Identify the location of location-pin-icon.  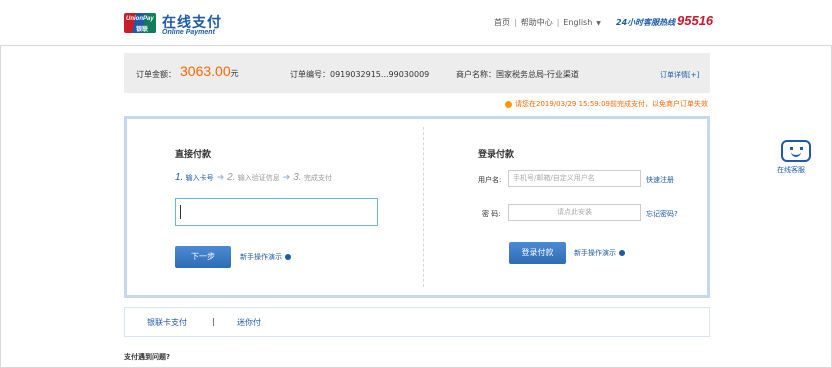
(508, 104).